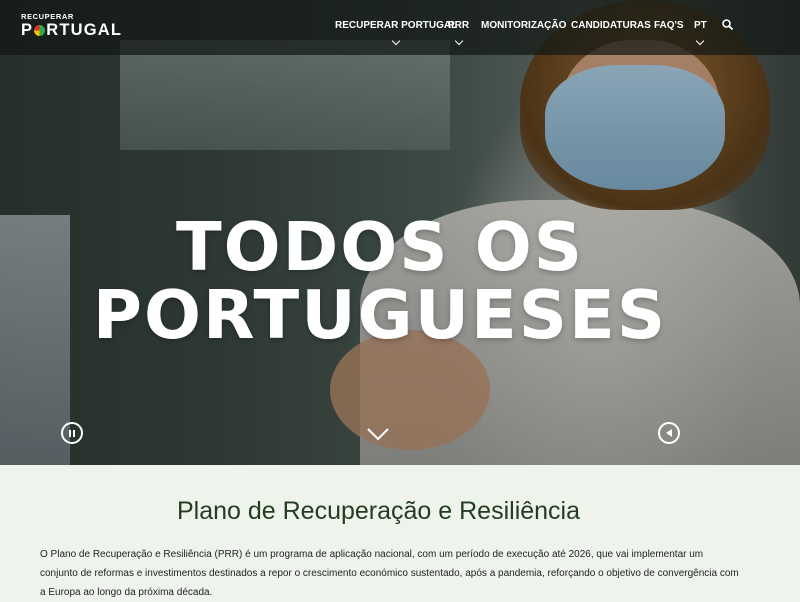  I want to click on logo-main-text: P RTUGAL, so click(72, 30).